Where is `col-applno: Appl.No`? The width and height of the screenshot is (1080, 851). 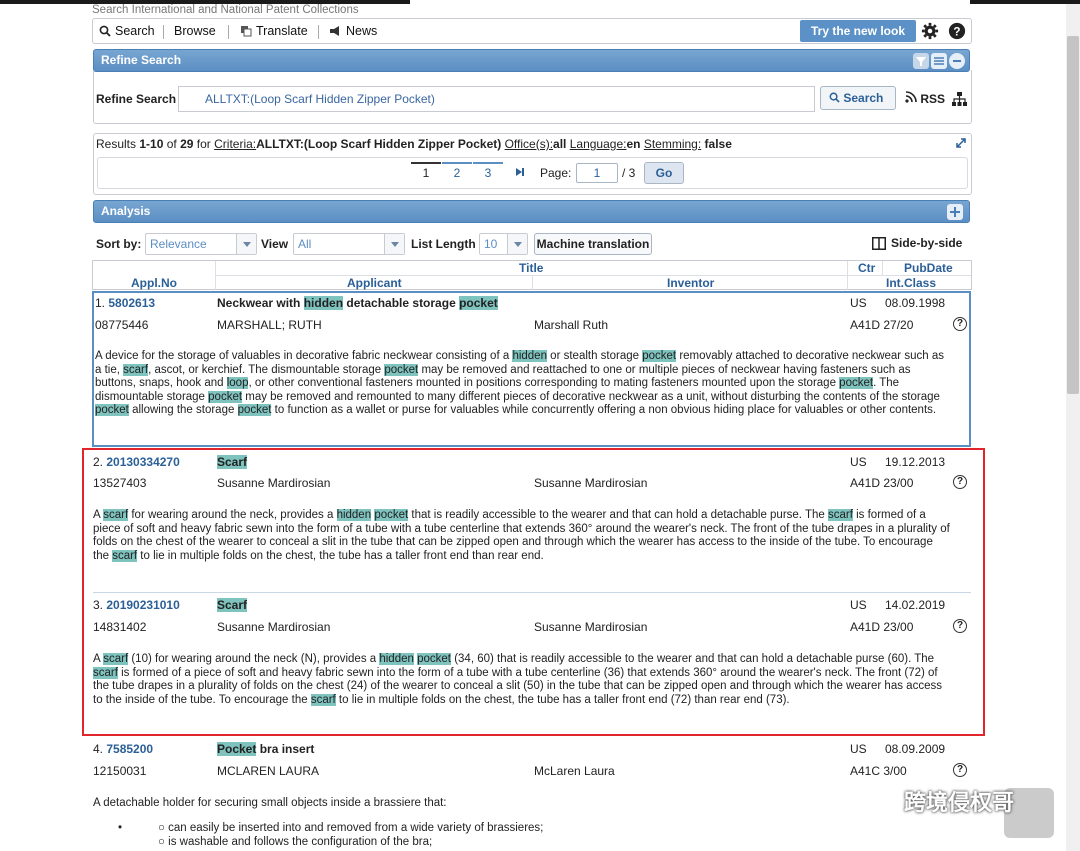
col-applno: Appl.No is located at coordinates (154, 283).